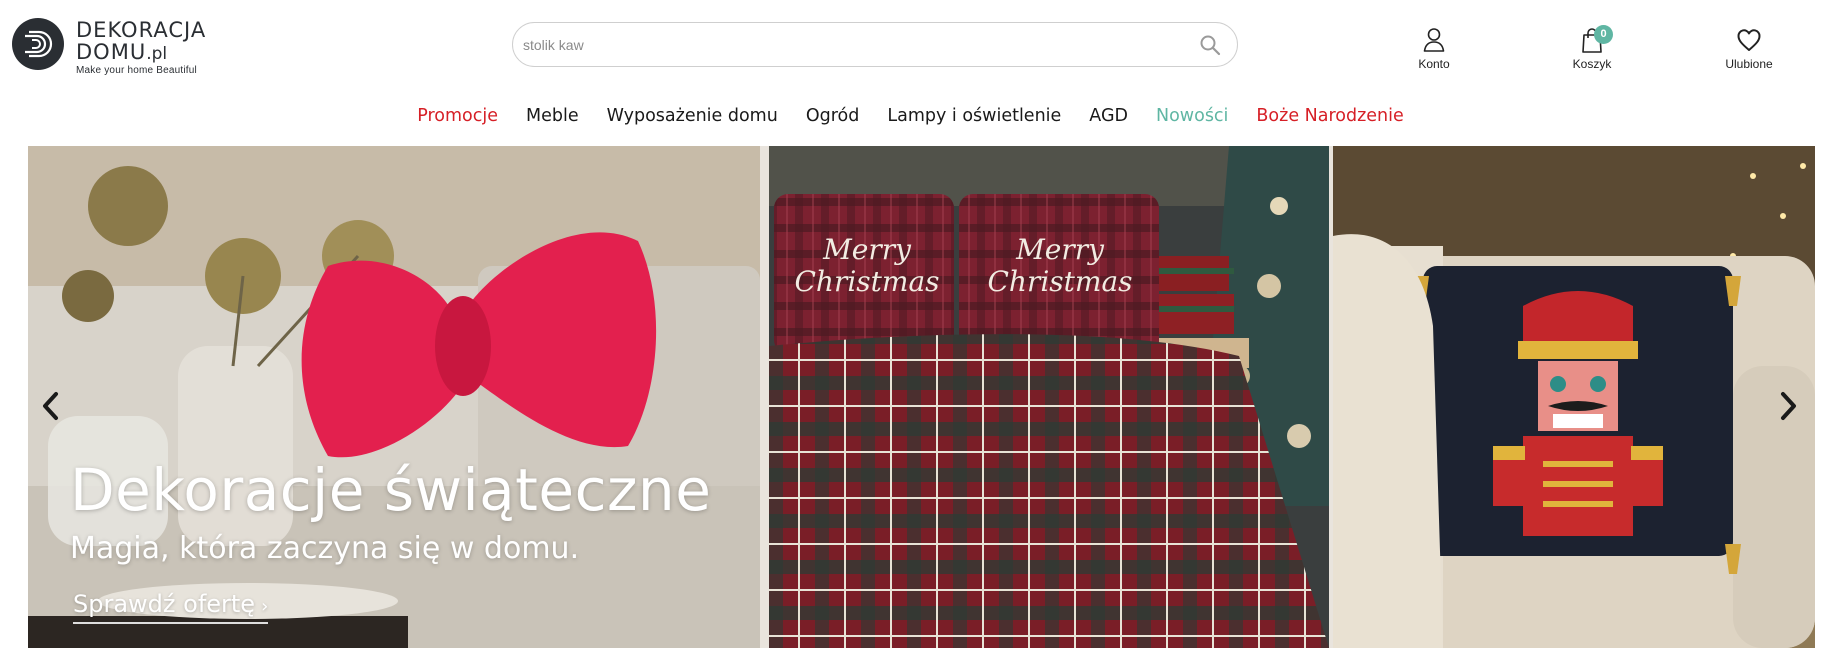 The image size is (1821, 654). I want to click on logo-tagline: Make your home Beautiful, so click(136, 70).